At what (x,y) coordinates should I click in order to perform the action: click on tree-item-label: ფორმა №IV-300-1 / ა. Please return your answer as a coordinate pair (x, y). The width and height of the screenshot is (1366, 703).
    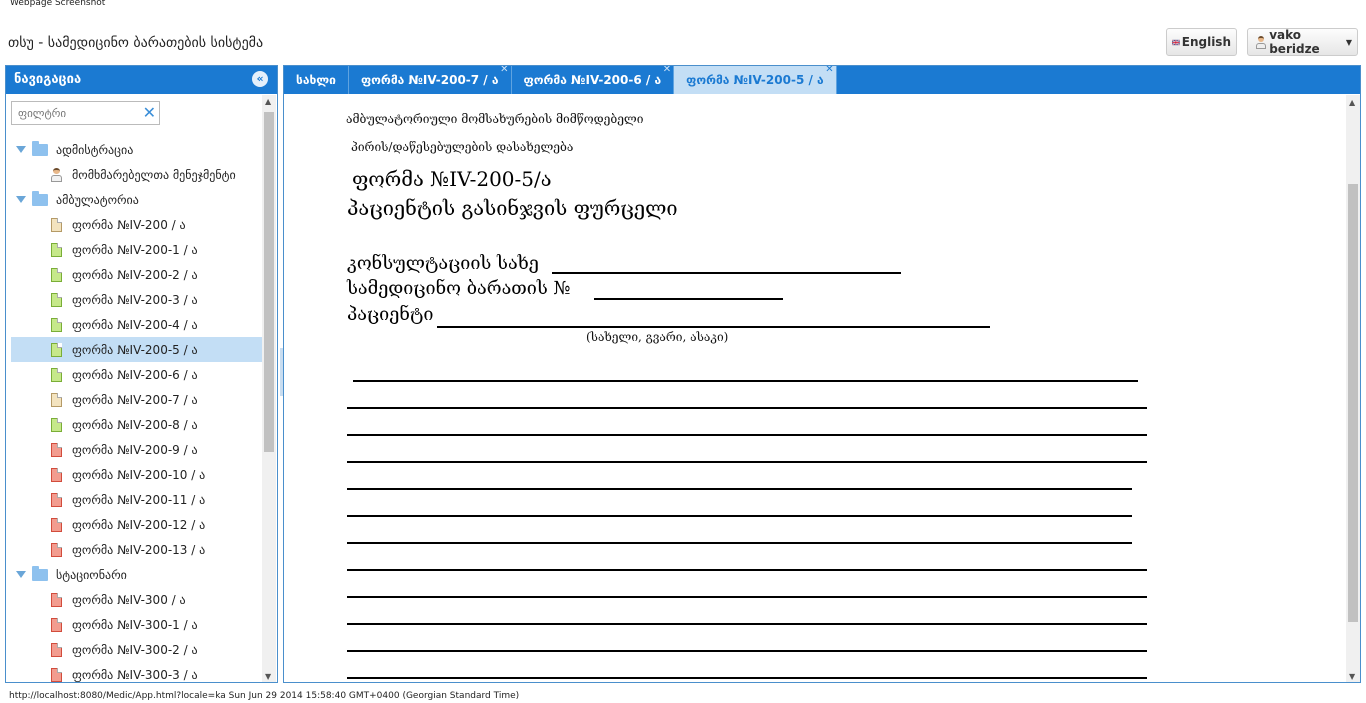
    Looking at the image, I should click on (135, 624).